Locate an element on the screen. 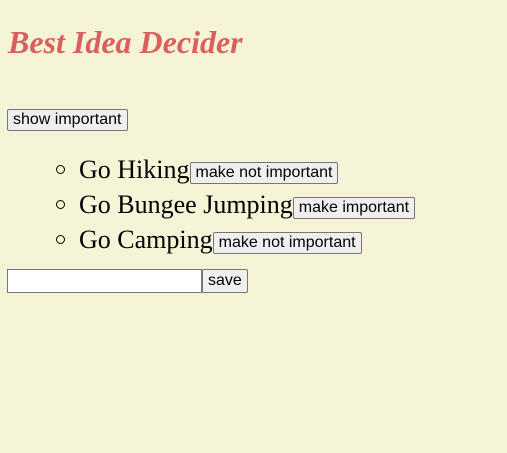 The height and width of the screenshot is (453, 507). save-form: save is located at coordinates (127, 281).